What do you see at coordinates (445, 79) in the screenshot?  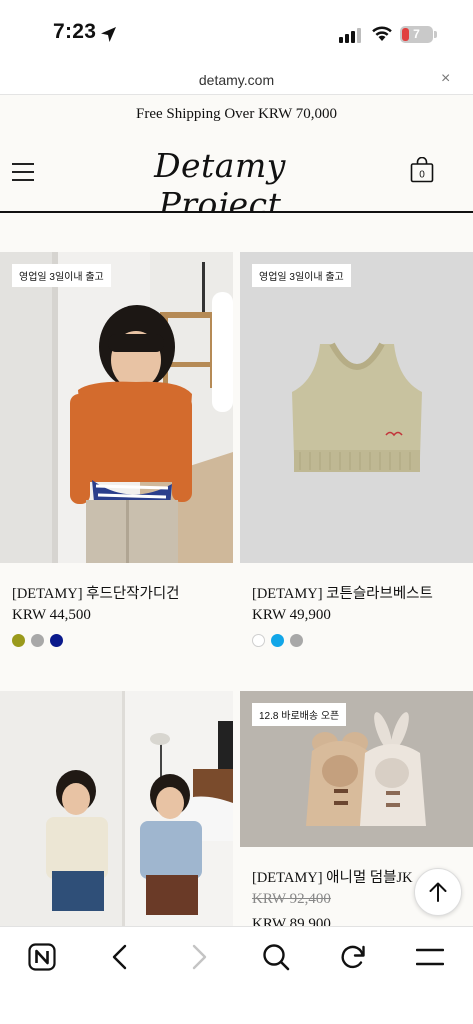 I see `close-icon: ×` at bounding box center [445, 79].